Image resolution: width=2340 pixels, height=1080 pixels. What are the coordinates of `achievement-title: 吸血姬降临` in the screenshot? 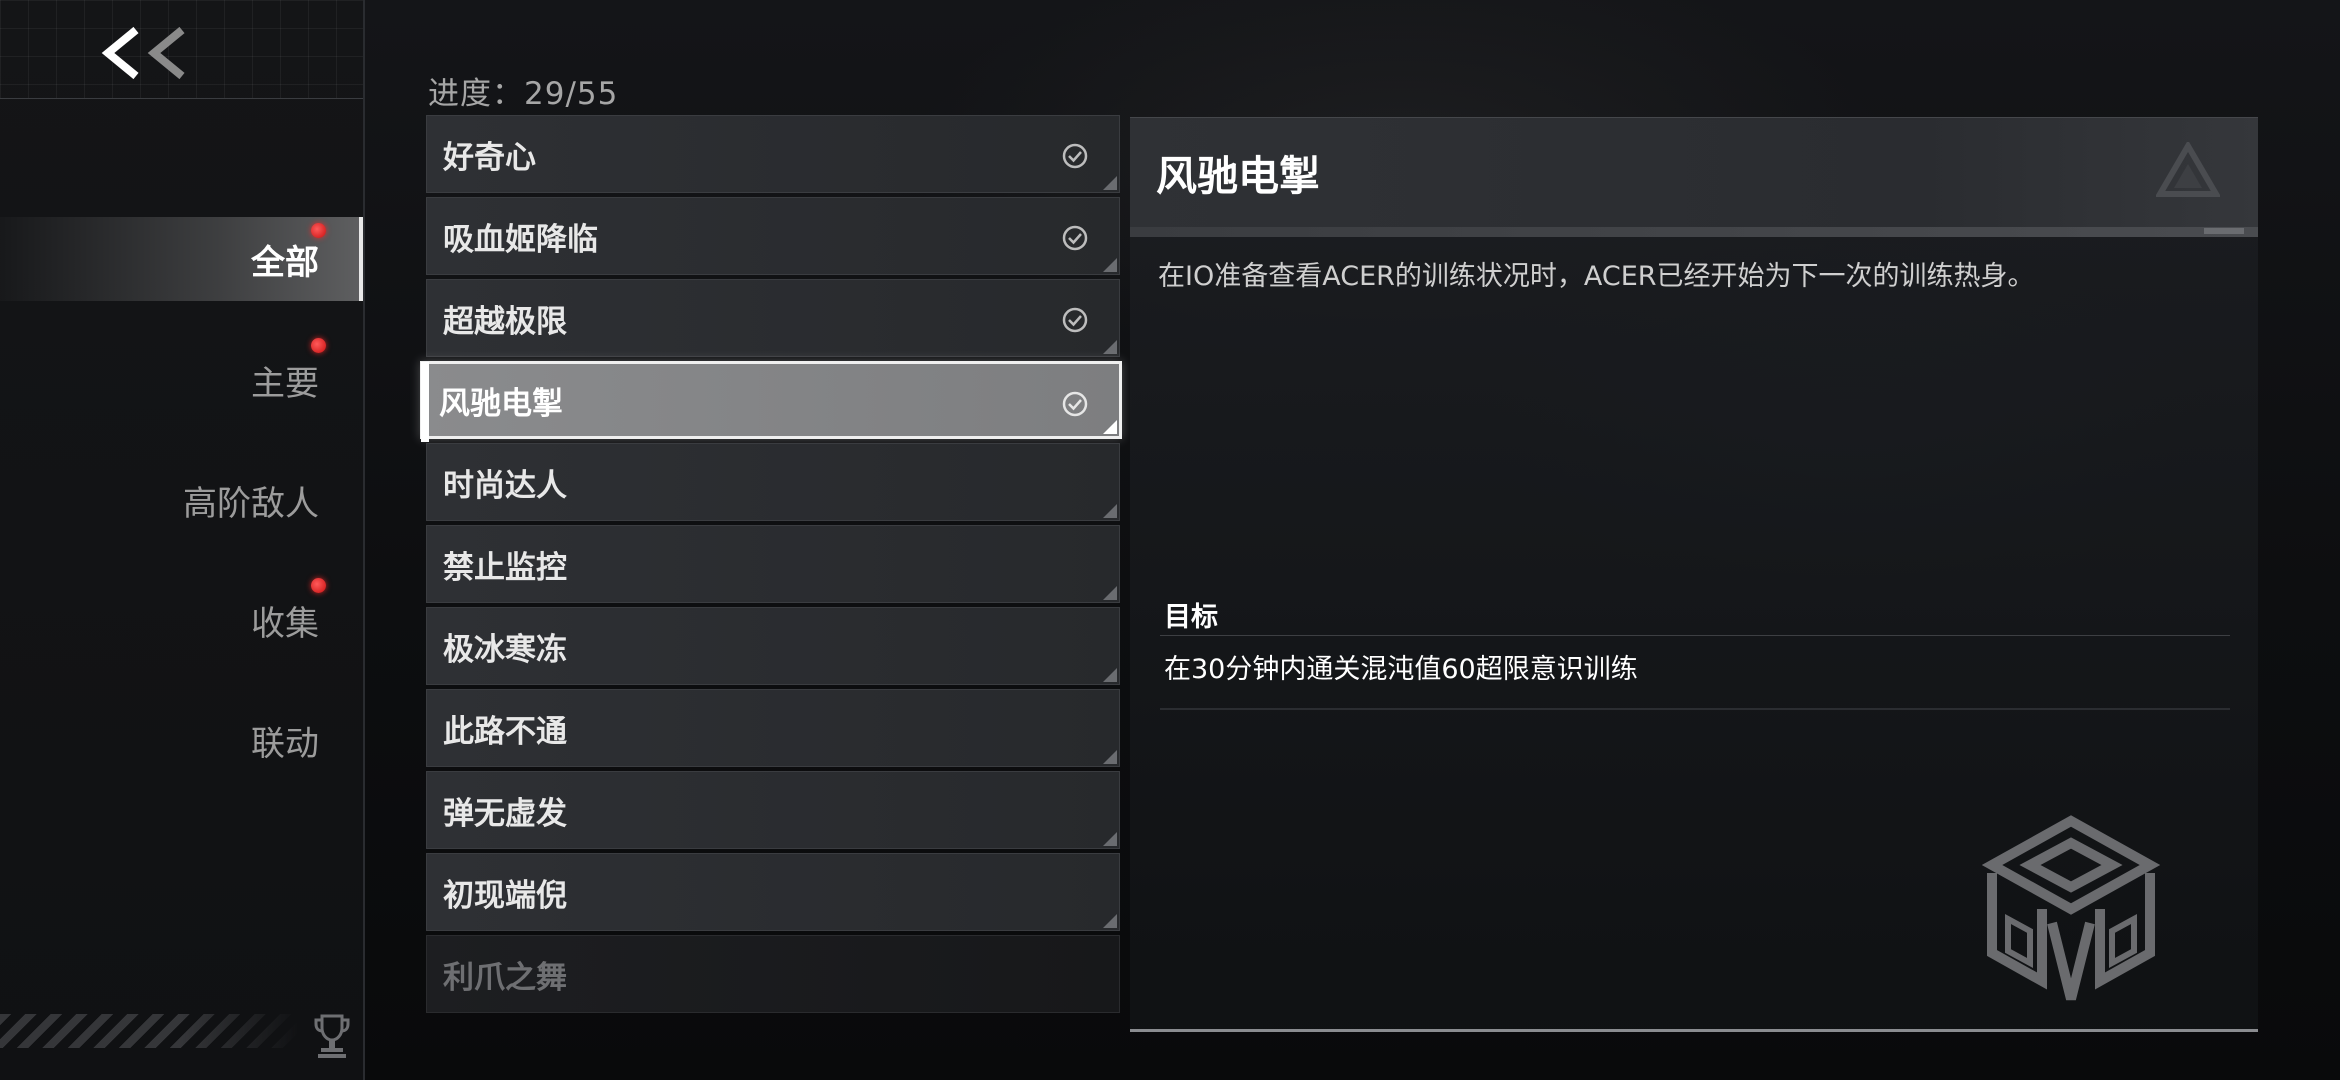 It's located at (520, 239).